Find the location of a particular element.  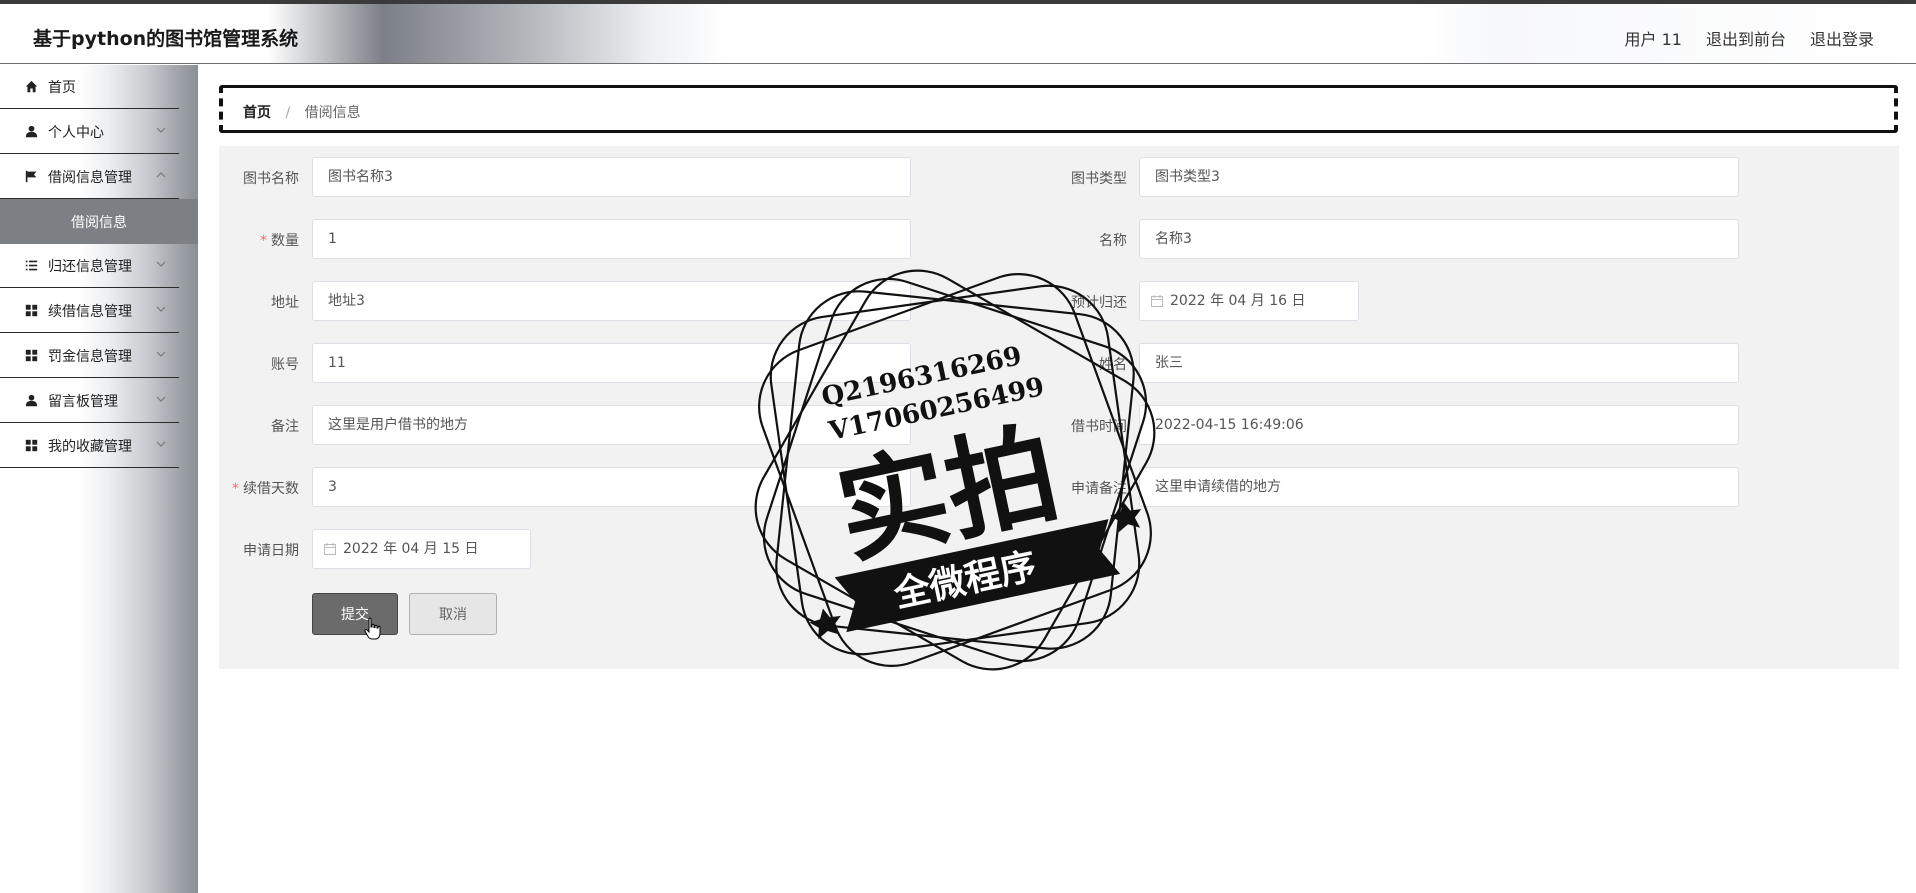

remark-label: 备注 is located at coordinates (285, 427).